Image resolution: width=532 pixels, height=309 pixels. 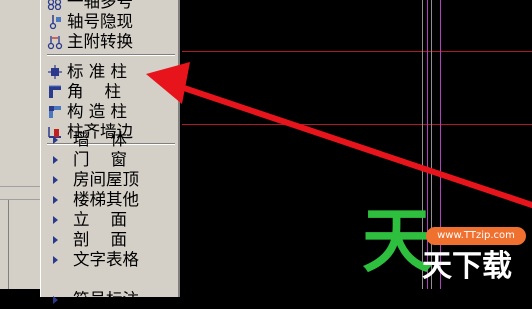 I want to click on submenu-arrow-icon, so click(x=57, y=300).